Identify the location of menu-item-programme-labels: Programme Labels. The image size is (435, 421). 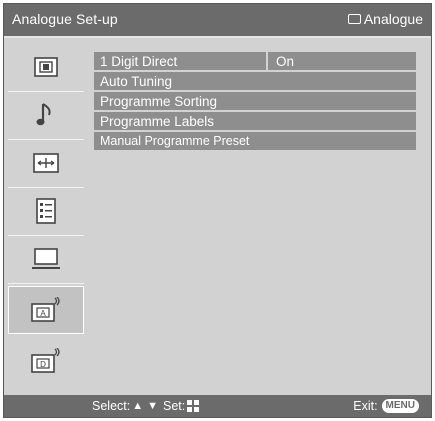
(255, 121).